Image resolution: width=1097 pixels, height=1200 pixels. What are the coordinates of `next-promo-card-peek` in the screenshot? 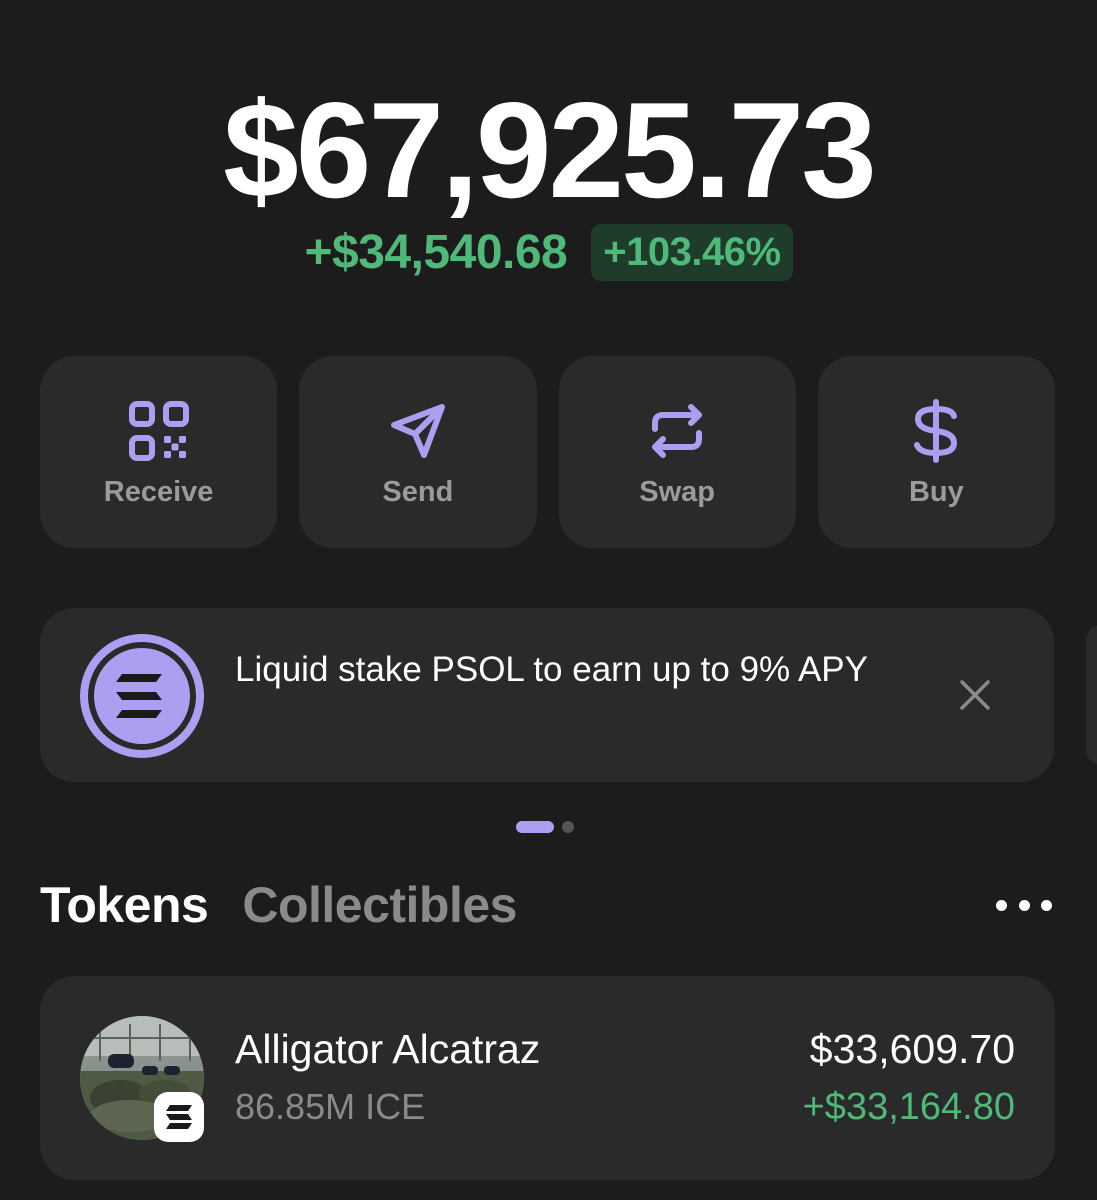 It's located at (1091, 695).